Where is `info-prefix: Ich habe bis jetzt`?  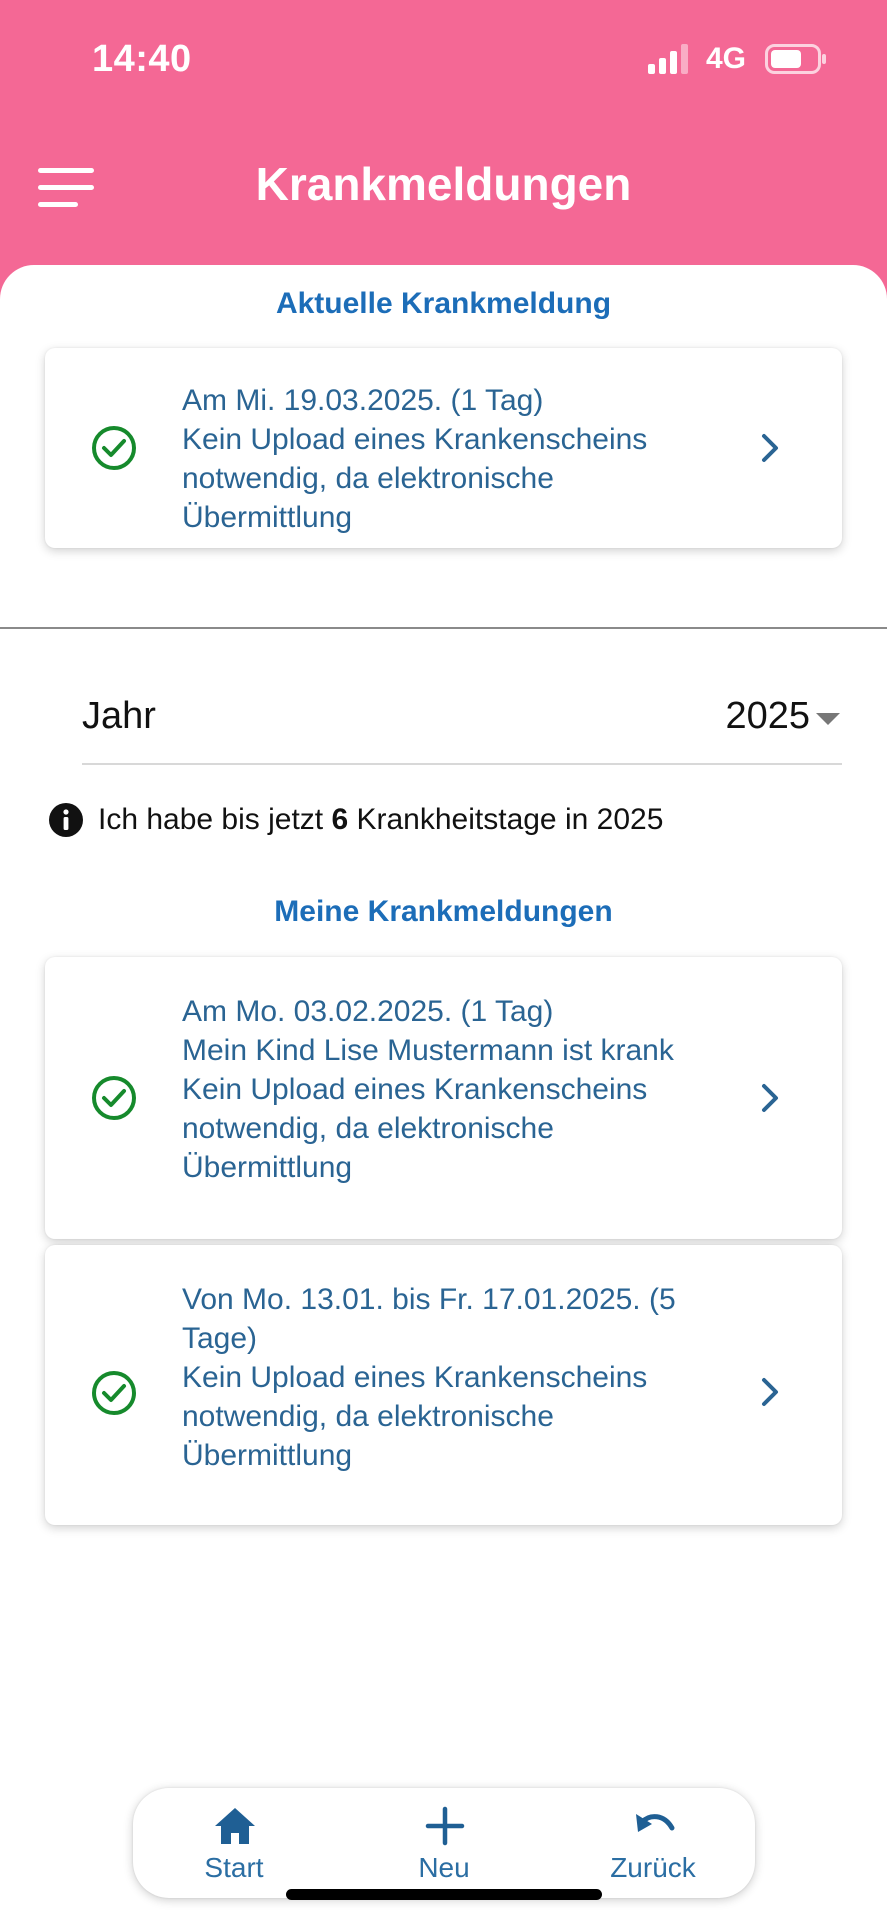 info-prefix: Ich habe bis jetzt is located at coordinates (215, 819).